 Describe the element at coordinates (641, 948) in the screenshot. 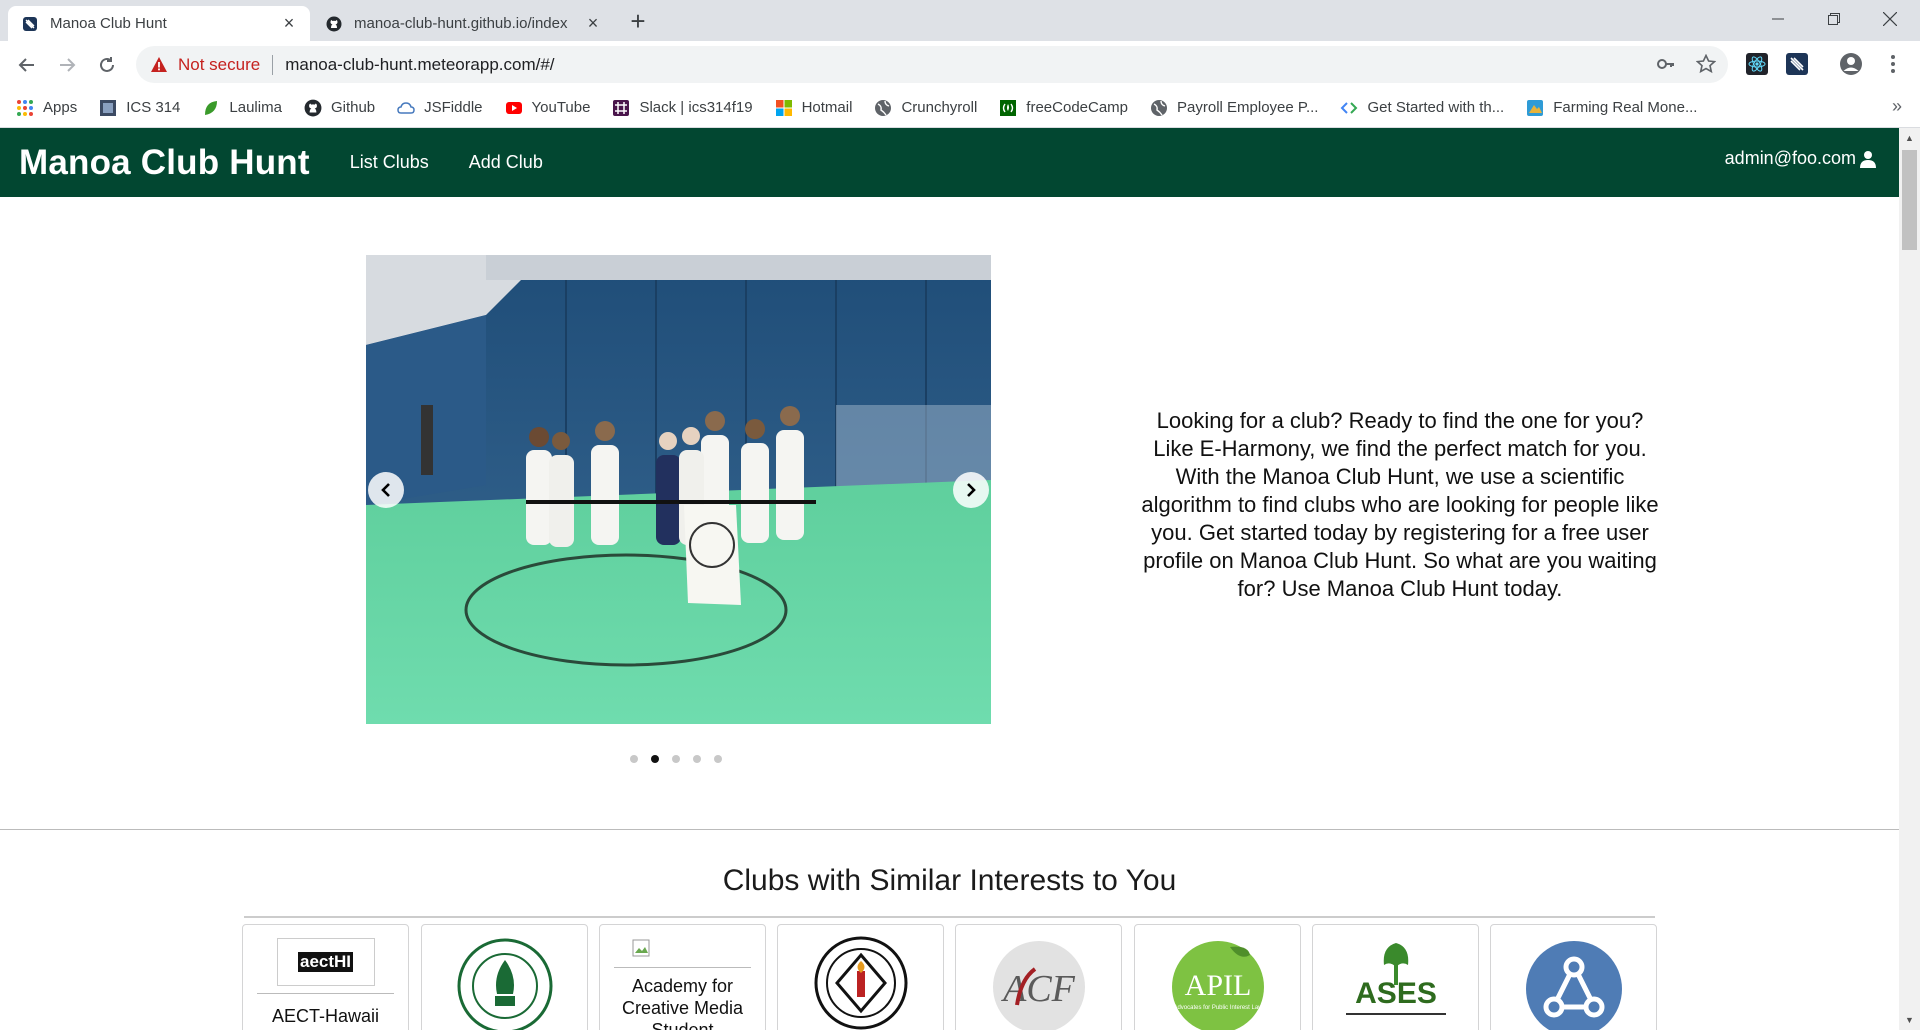

I see `broken-image-icon` at that location.